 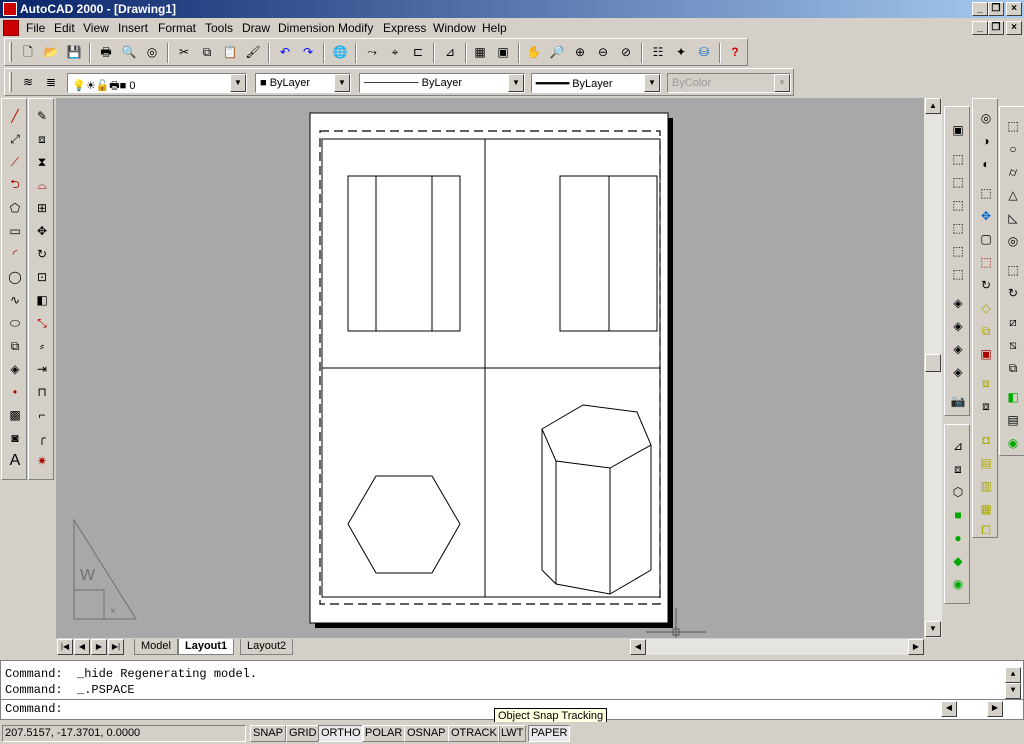 What do you see at coordinates (116, 647) in the screenshot?
I see `last-tab-button: ▶|` at bounding box center [116, 647].